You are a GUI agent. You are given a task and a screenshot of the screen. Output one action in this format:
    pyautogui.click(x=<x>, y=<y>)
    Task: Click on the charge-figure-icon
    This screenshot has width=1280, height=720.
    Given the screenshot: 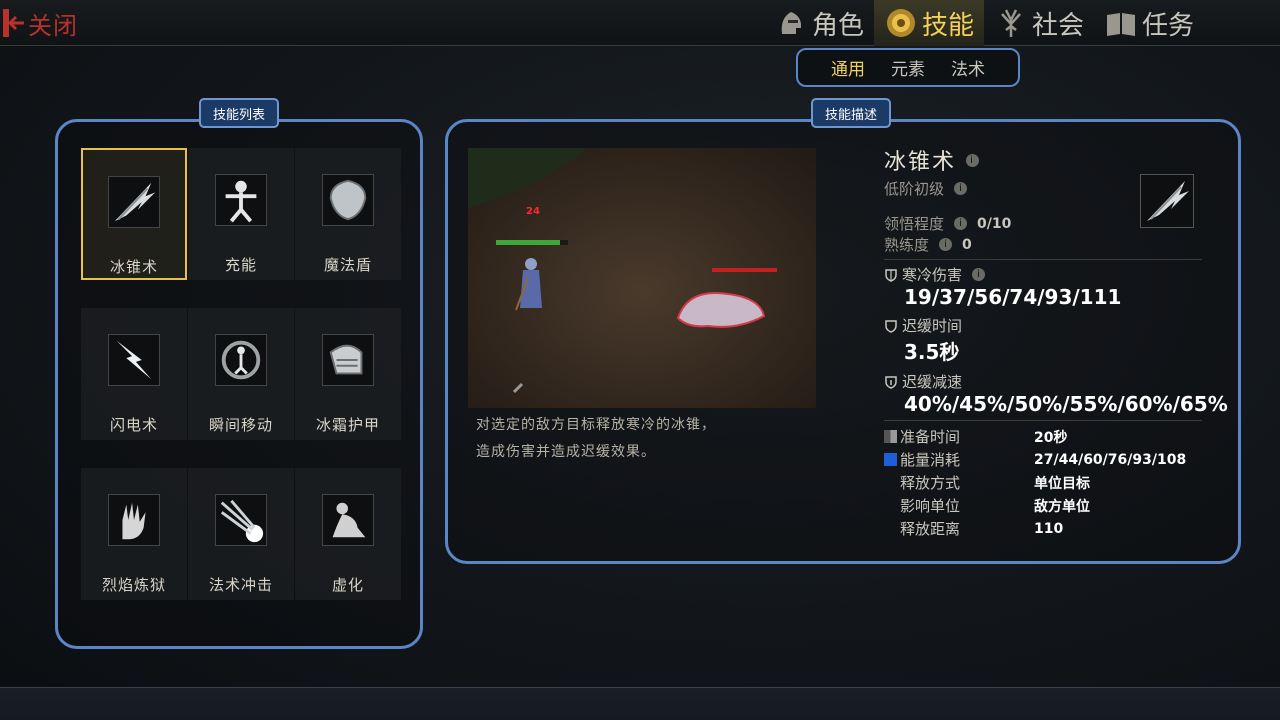 What is the action you would take?
    pyautogui.click(x=241, y=200)
    